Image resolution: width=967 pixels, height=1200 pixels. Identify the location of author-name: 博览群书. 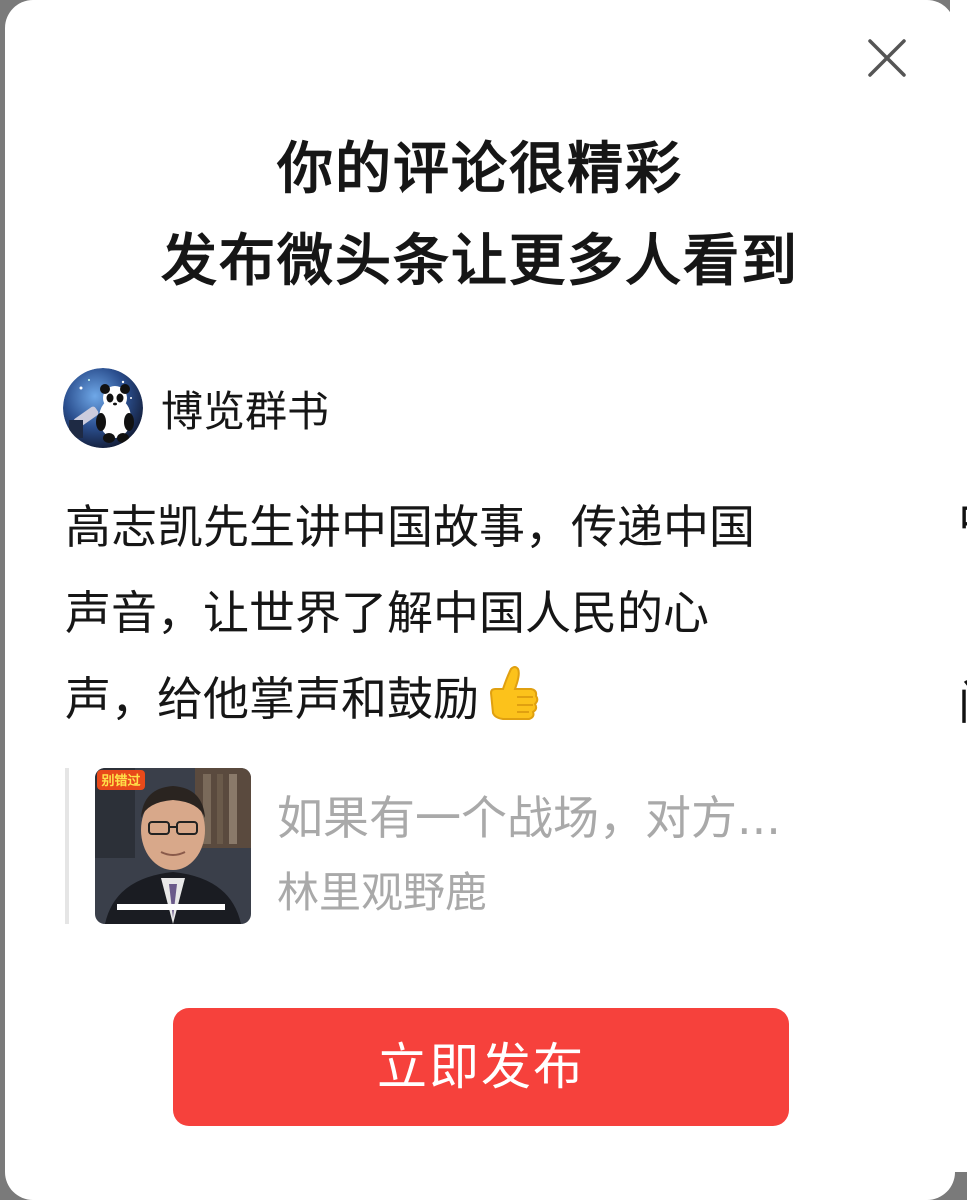
(245, 408).